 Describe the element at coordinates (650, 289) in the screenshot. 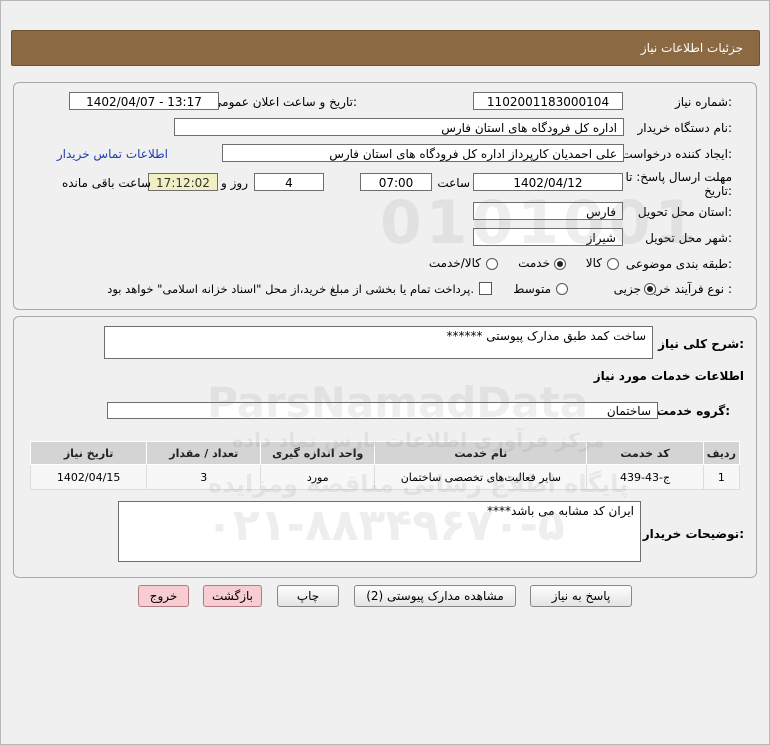

I see `process-radio-minor` at that location.